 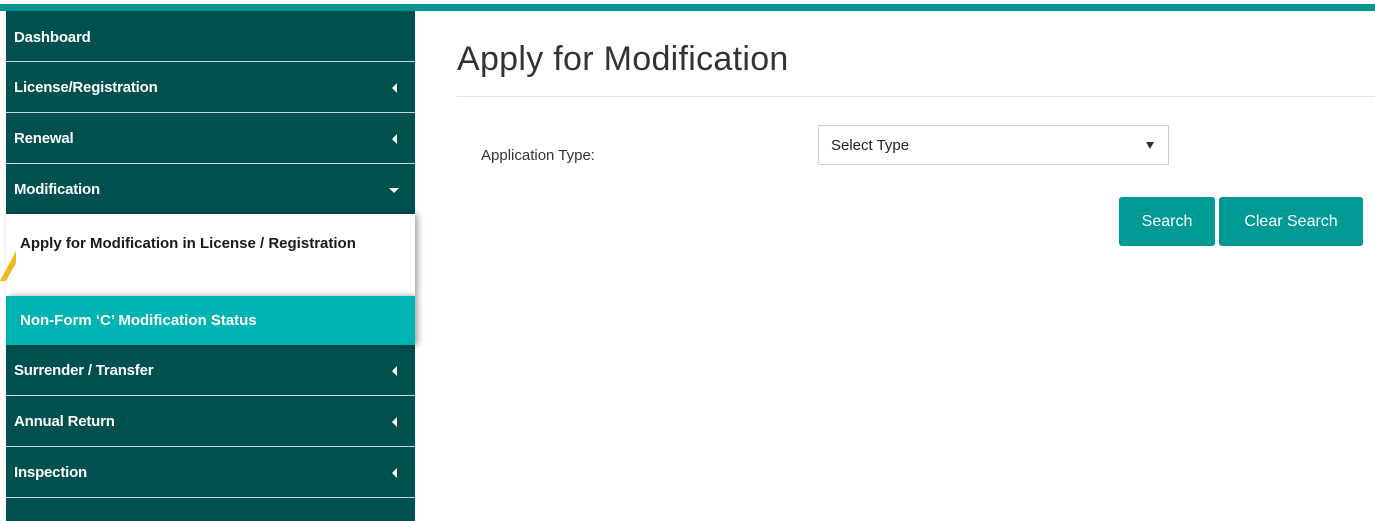 I want to click on sidebar-item-surrender-transfer: Surrender / Transfer, so click(x=210, y=370).